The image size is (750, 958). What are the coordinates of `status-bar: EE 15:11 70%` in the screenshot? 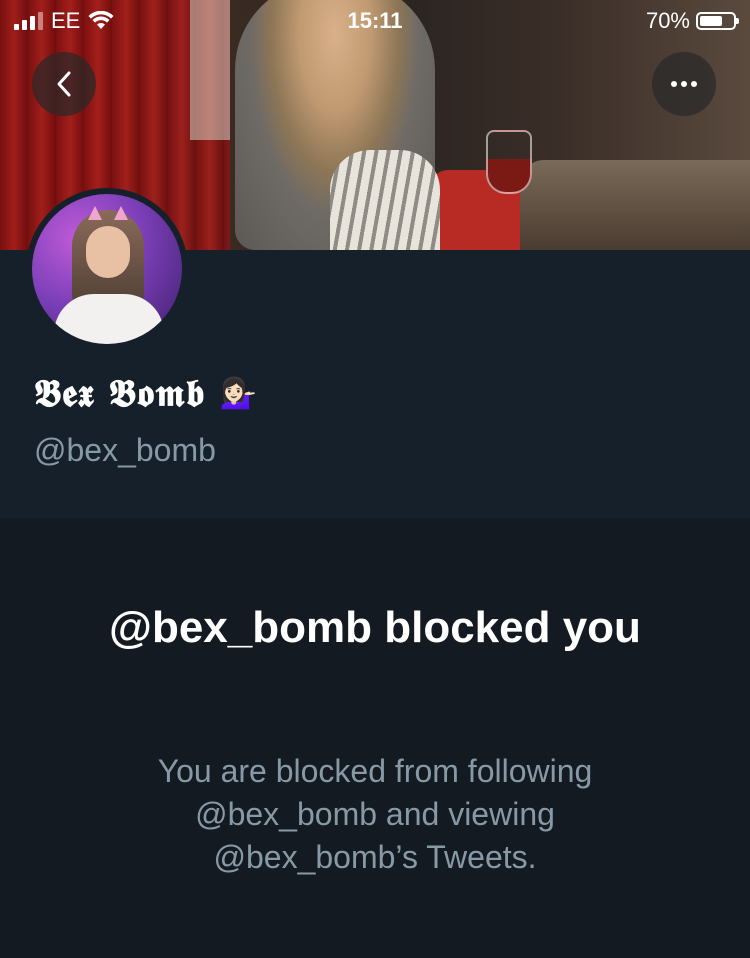 It's located at (375, 20).